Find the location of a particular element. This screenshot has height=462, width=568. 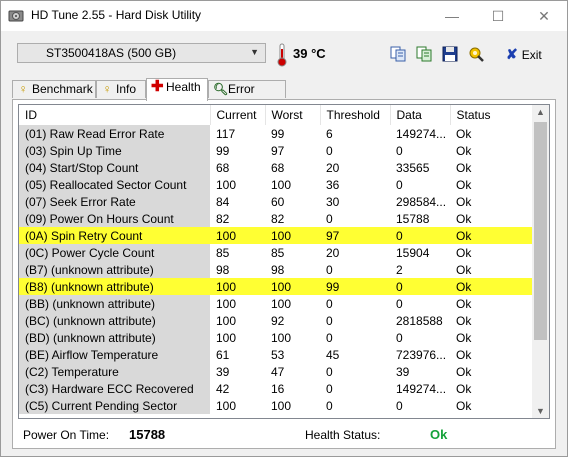

cell-worst: 60 is located at coordinates (278, 201).